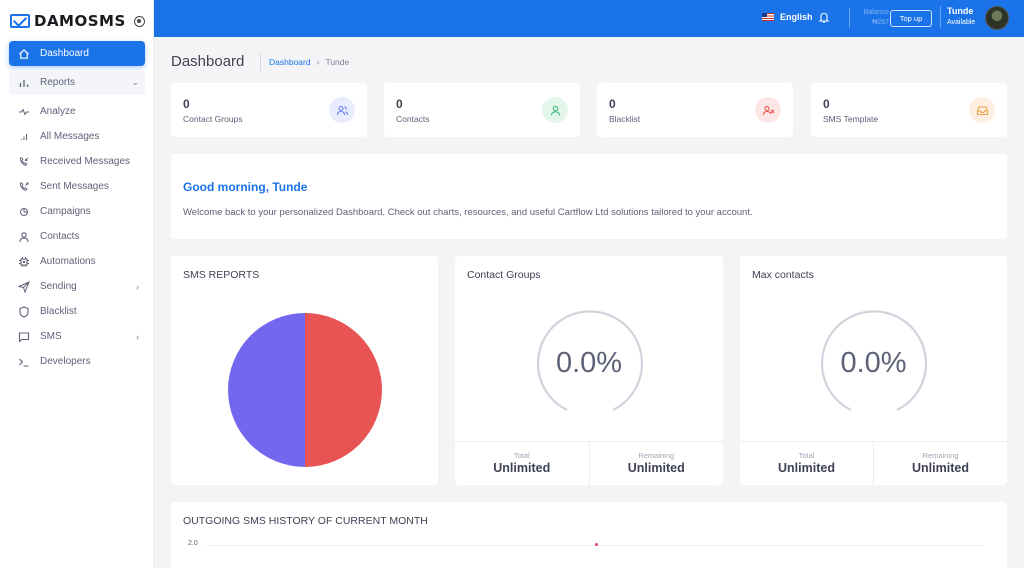 This screenshot has height=568, width=1024. What do you see at coordinates (695, 110) in the screenshot?
I see `stat-card-blacklist: 0 Blacklist` at bounding box center [695, 110].